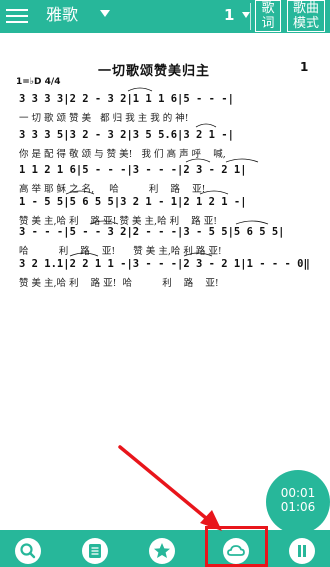 Image resolution: width=330 pixels, height=567 pixels. Describe the element at coordinates (236, 546) in the screenshot. I see `annotation-highlight-box` at that location.